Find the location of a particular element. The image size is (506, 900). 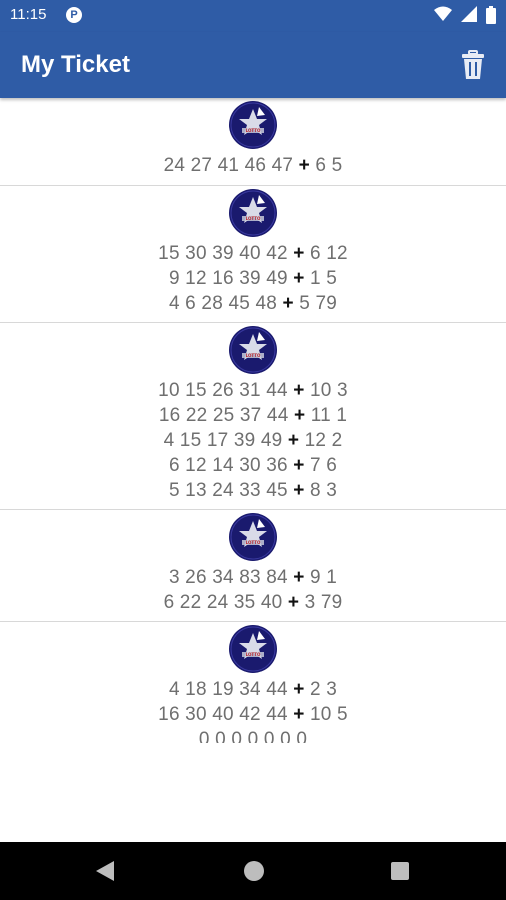

ticket-item: 24 27 41 46 47 + 6 5 is located at coordinates (253, 143).